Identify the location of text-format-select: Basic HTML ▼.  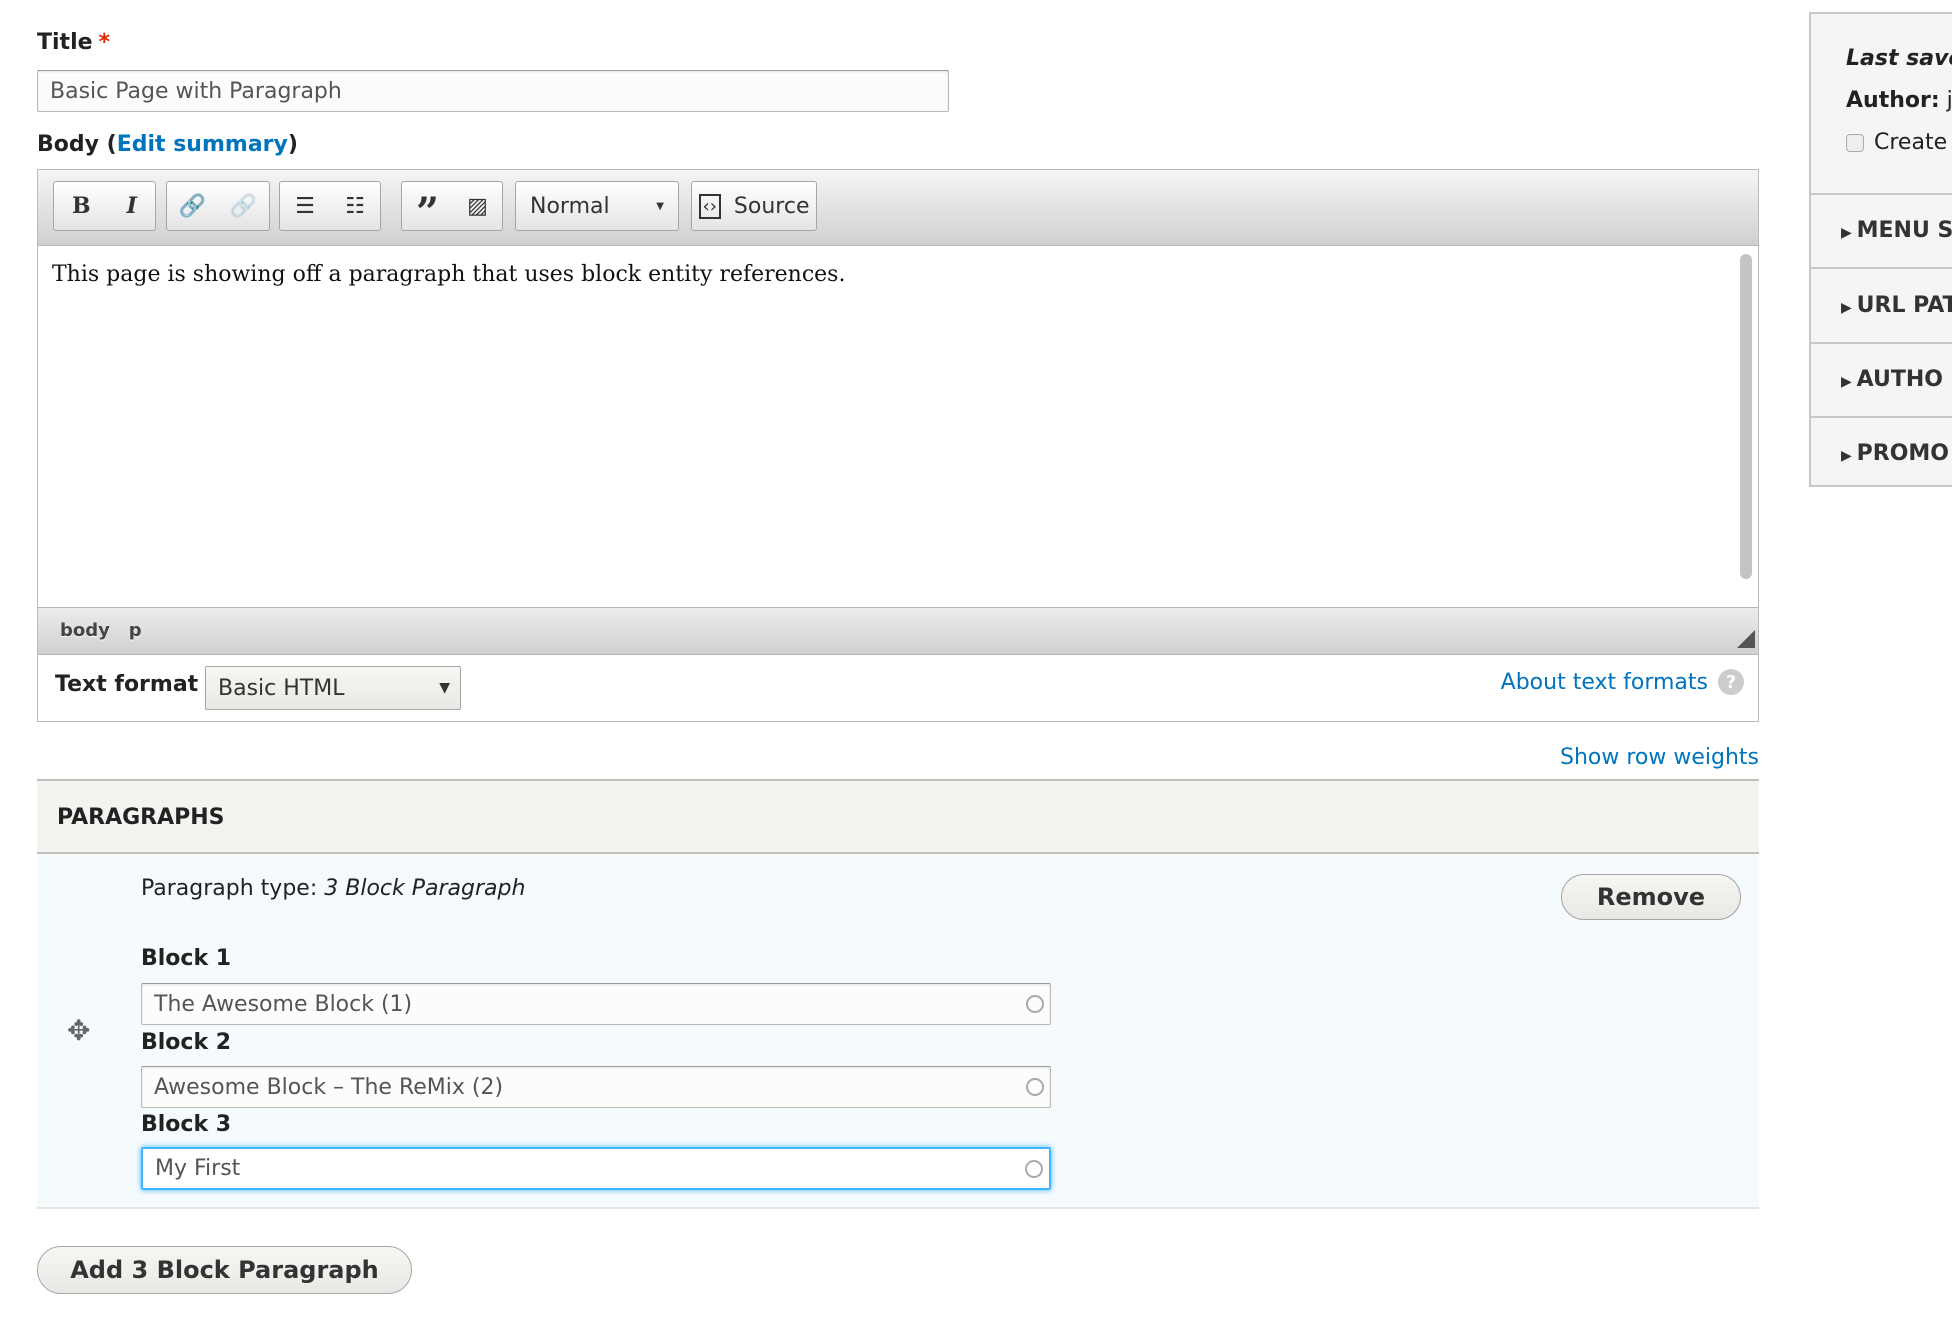
(333, 688).